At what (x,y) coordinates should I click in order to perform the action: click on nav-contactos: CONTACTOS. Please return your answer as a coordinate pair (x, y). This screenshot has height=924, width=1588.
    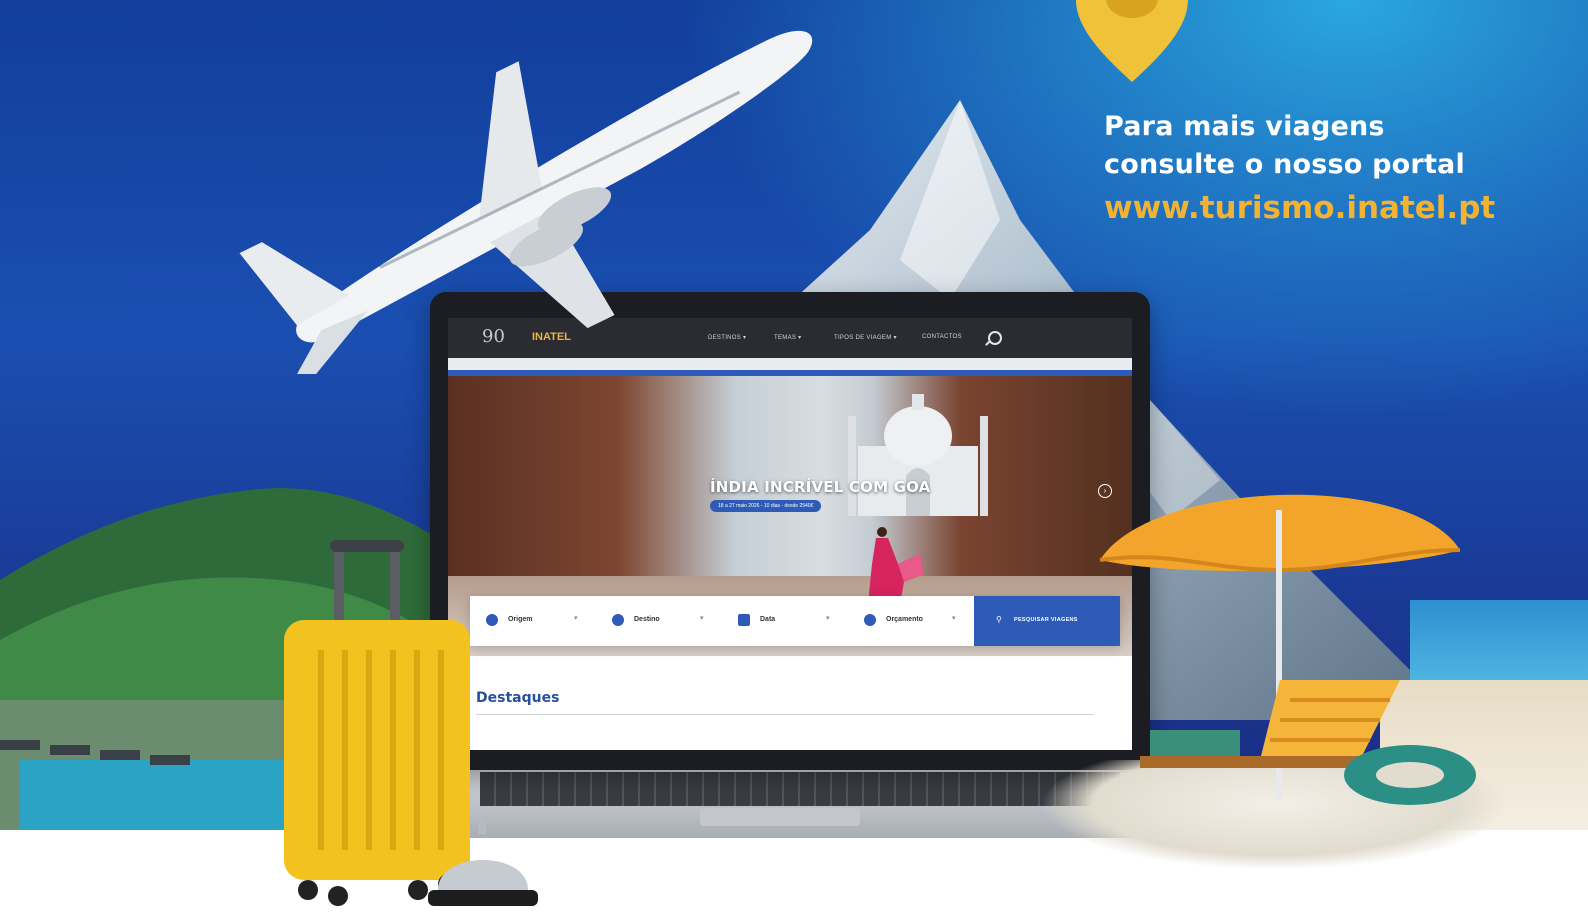
    Looking at the image, I should click on (942, 337).